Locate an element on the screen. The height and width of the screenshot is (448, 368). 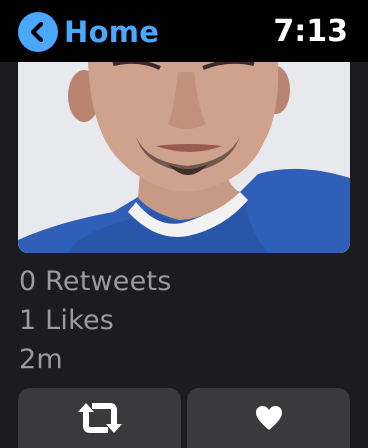
back-label: Home is located at coordinates (112, 32).